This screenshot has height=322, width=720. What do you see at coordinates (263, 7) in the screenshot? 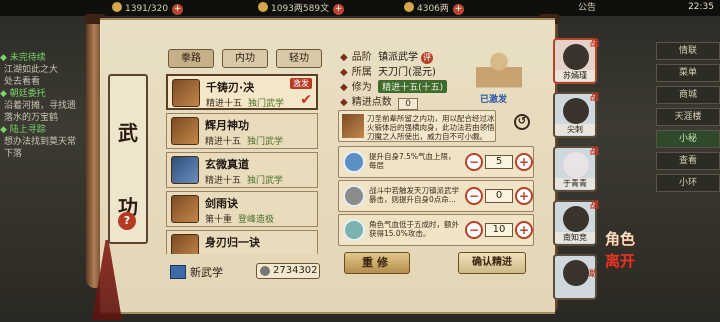
I see `coin-icon` at bounding box center [263, 7].